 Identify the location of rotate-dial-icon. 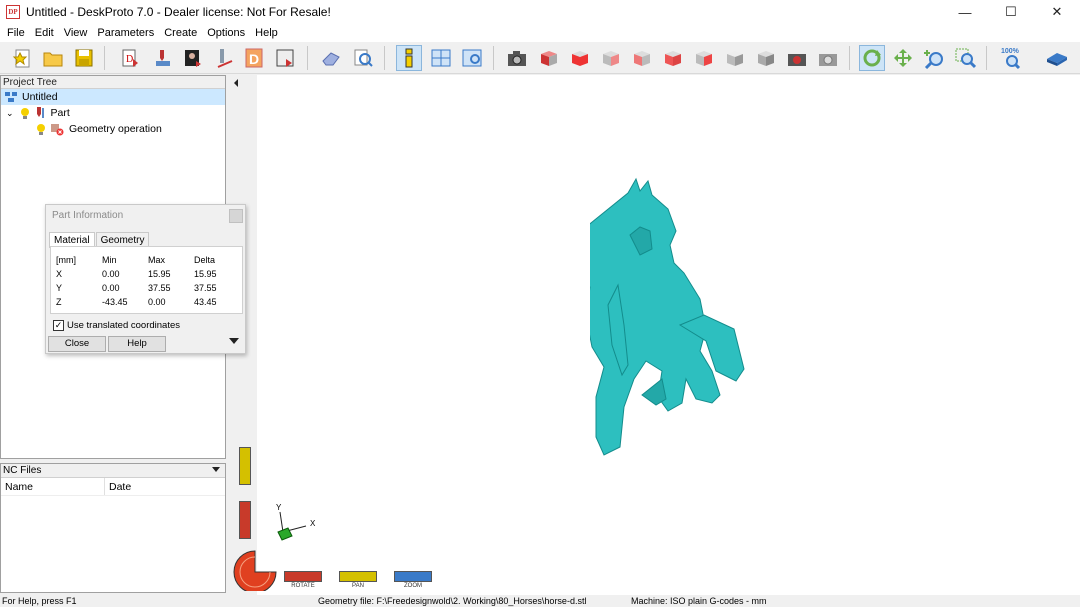
(255, 570).